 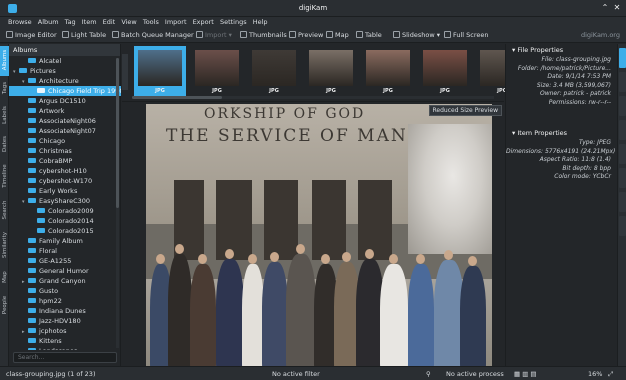 I want to click on batch-queue-button: Batch Queue Manager, so click(x=153, y=35).